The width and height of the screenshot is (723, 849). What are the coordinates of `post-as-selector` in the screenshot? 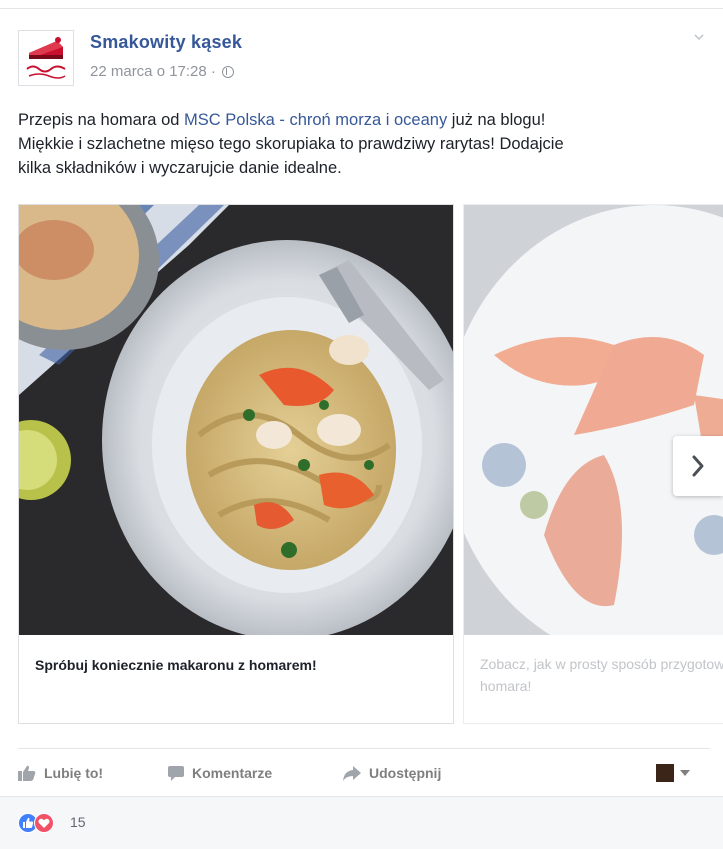 It's located at (673, 773).